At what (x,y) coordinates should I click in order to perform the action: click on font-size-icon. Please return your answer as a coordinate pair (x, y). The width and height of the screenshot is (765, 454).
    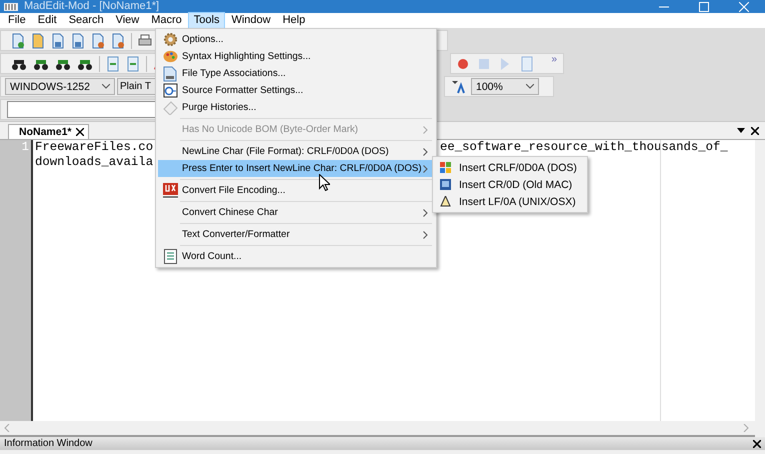
    Looking at the image, I should click on (458, 87).